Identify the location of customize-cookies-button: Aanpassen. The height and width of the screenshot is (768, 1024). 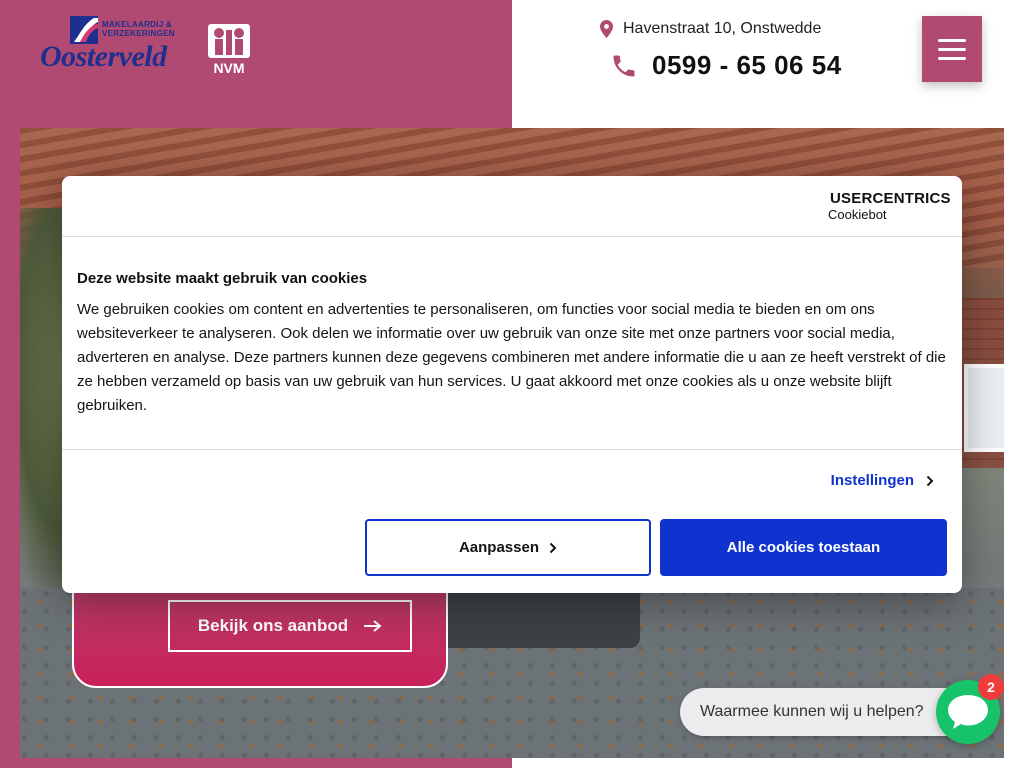
(508, 547).